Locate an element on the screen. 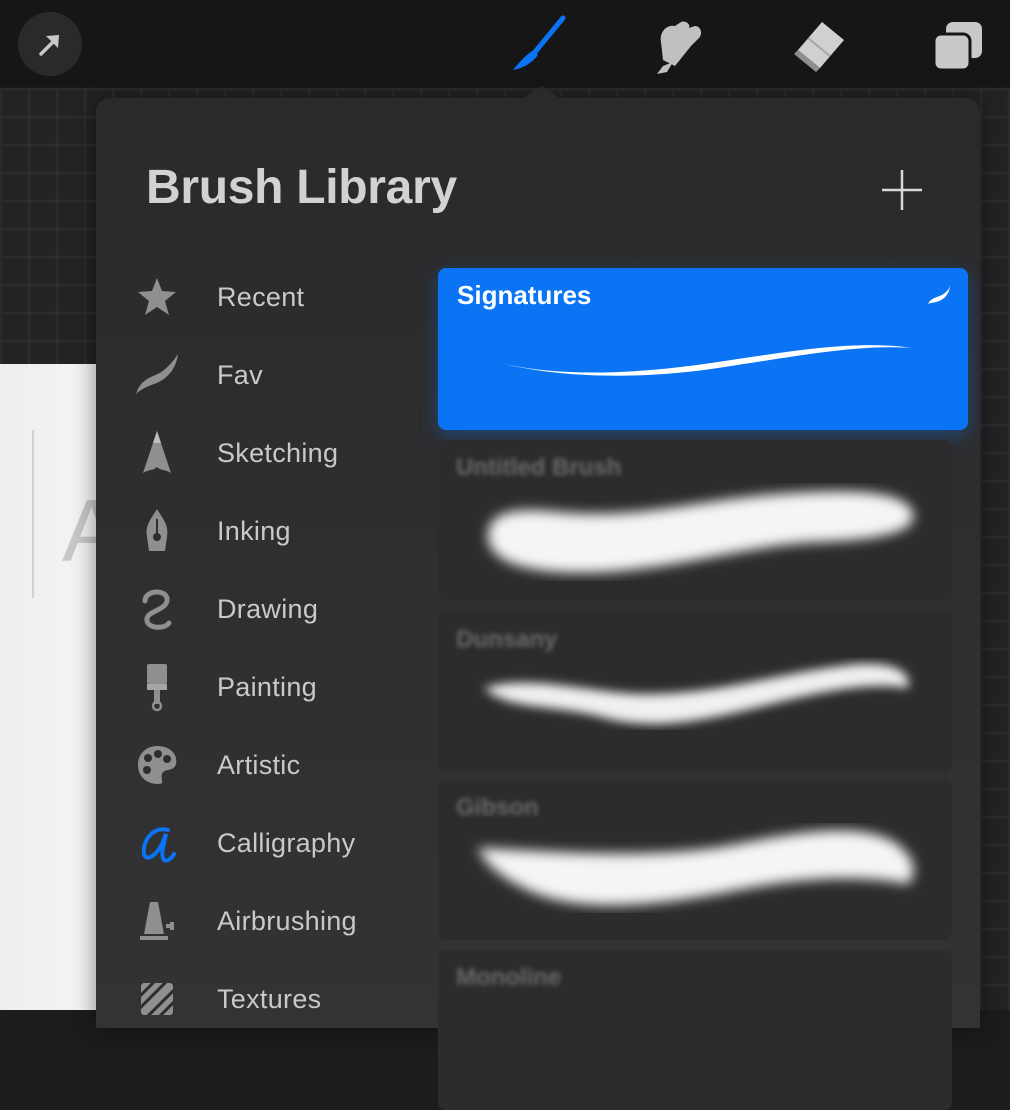  add-brush-button is located at coordinates (902, 190).